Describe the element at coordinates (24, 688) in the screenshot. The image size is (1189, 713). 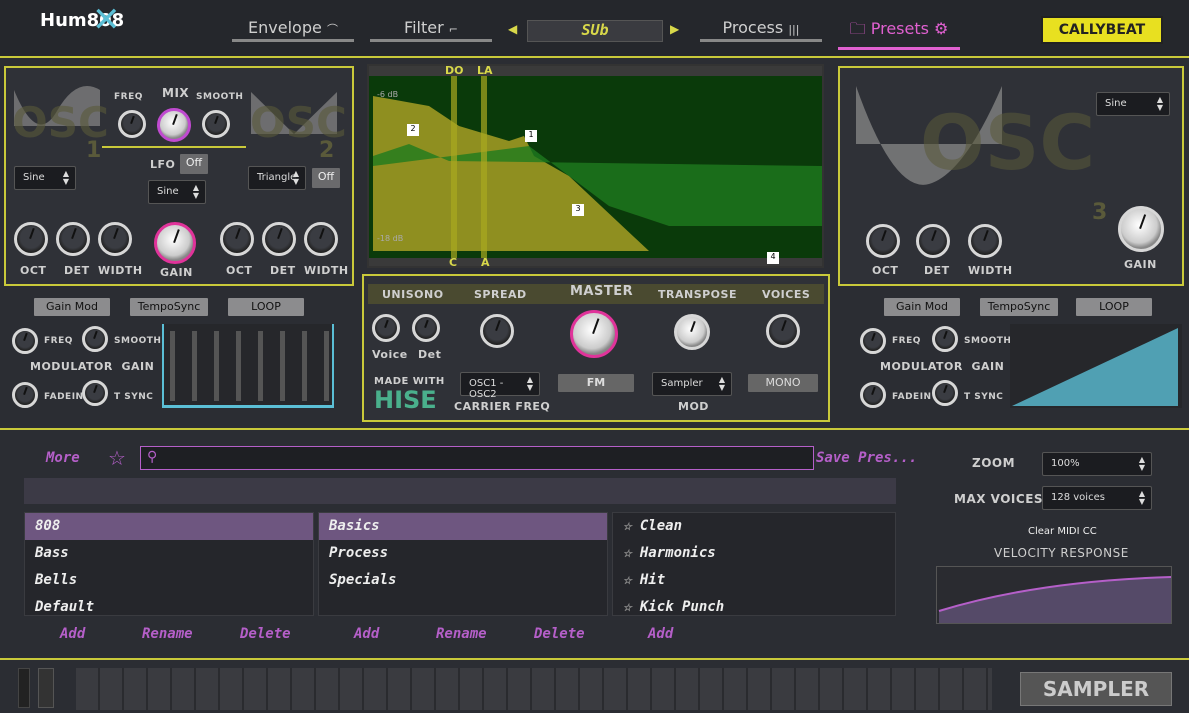
I see `pitch-wheel` at that location.